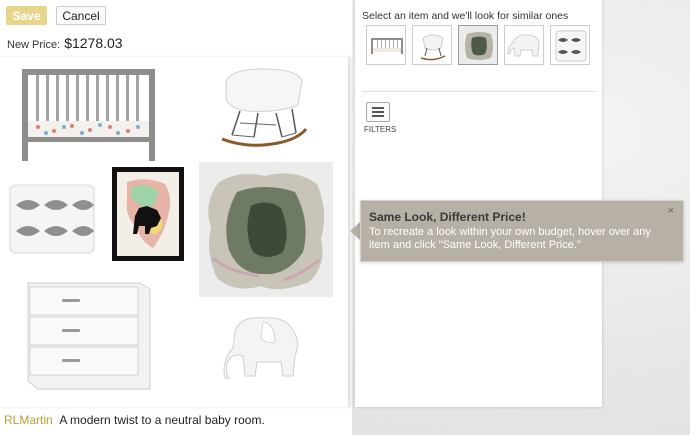  What do you see at coordinates (671, 211) in the screenshot?
I see `close-icon: ×` at bounding box center [671, 211].